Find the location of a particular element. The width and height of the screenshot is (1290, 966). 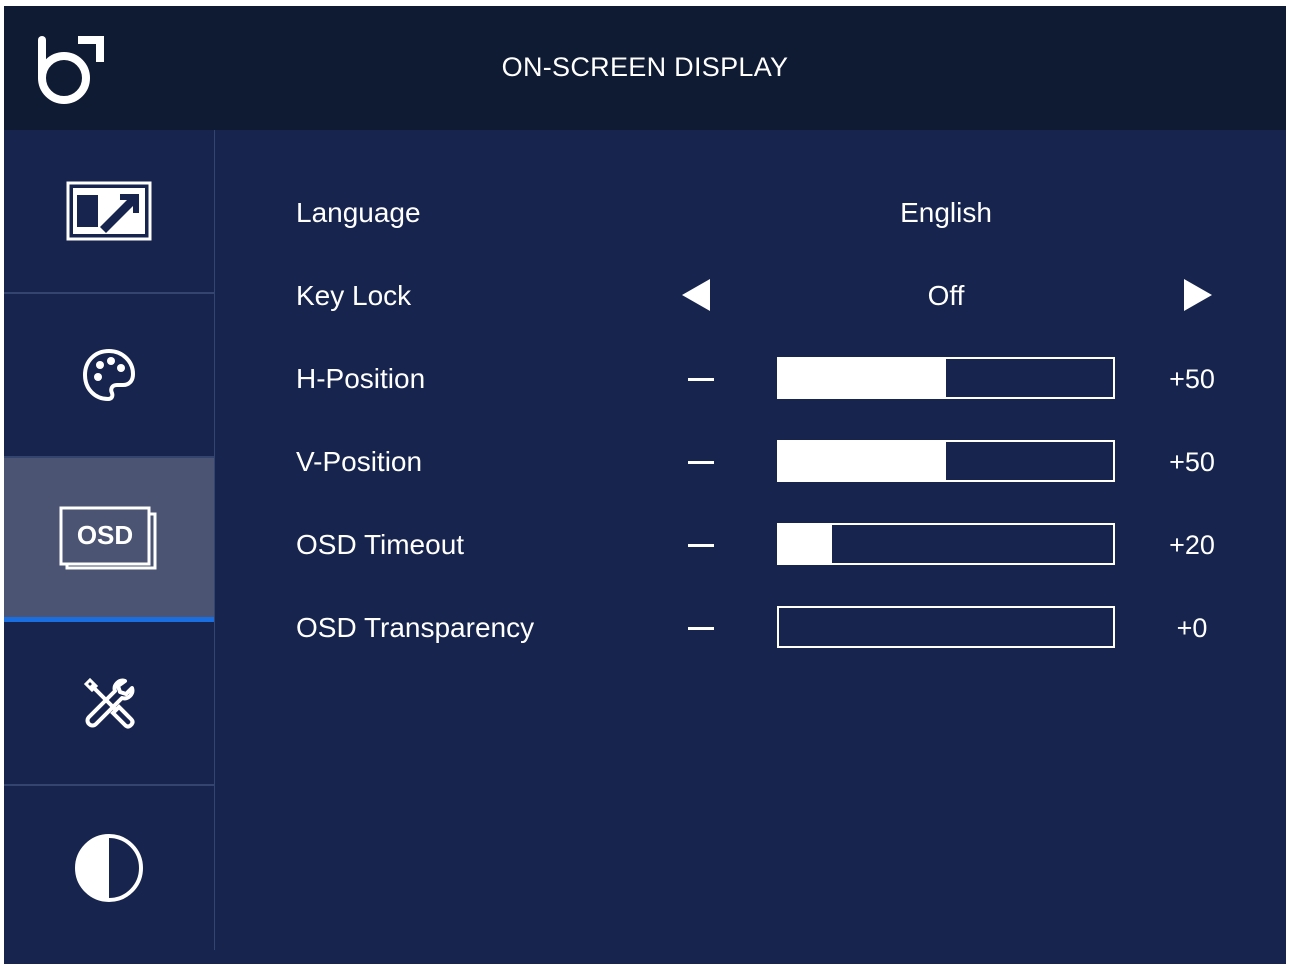

header-bar: ON-SCREEN DISPLAY is located at coordinates (645, 68).